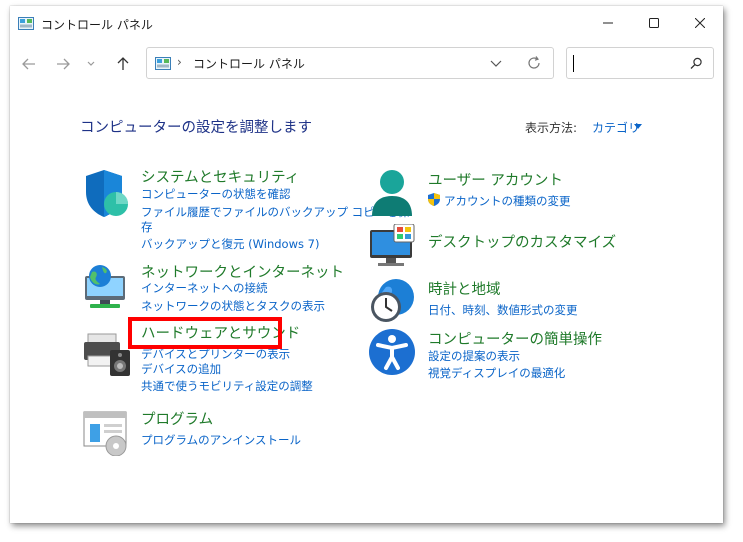 Image resolution: width=743 pixels, height=542 pixels. Describe the element at coordinates (496, 373) in the screenshot. I see `link-optimize-visual-display: 視覚ディスプレイの最適化` at that location.